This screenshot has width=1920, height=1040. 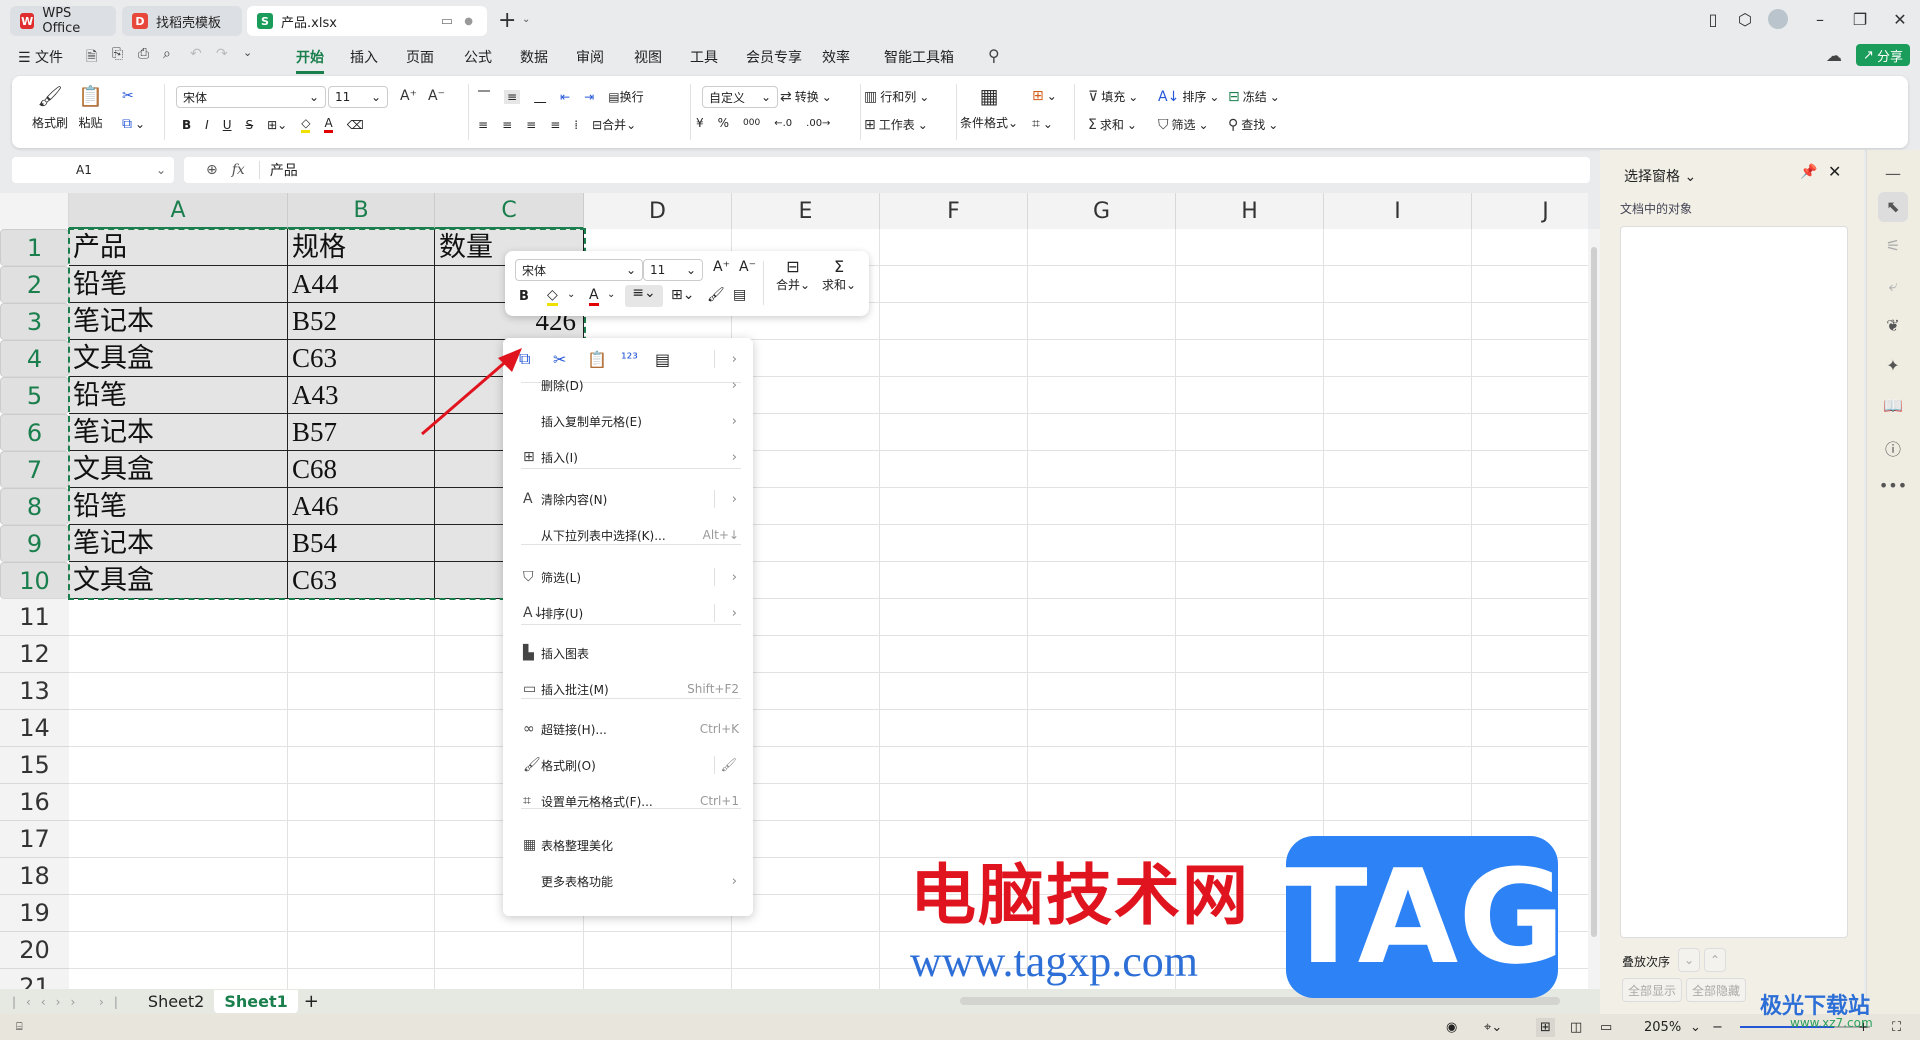 I want to click on menu-item: 插入复制单元格(E) ›, so click(x=628, y=421).